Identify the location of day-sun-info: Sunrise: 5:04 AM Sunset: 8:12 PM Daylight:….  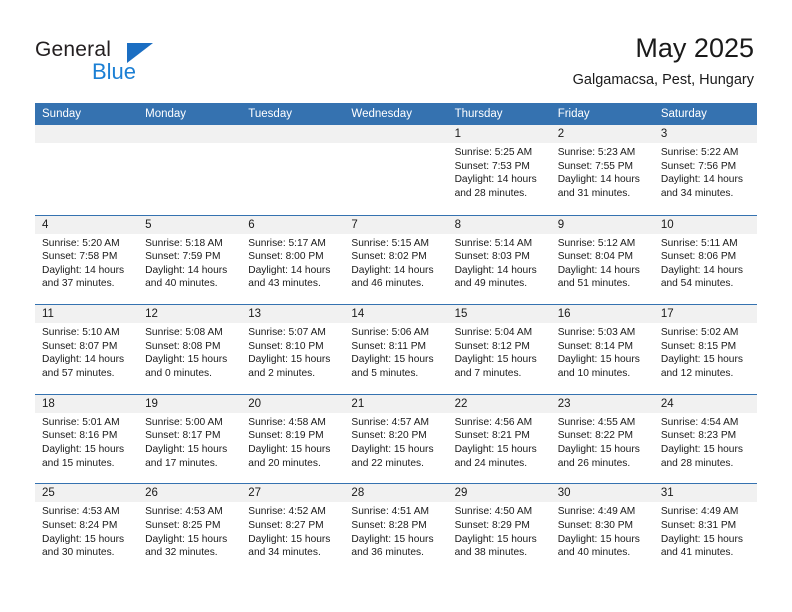
(499, 351).